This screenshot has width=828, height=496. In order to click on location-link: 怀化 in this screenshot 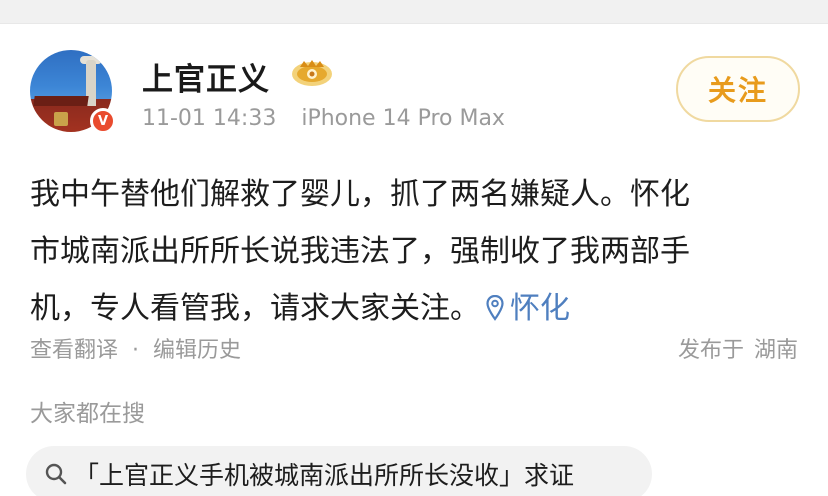, I will do `click(528, 308)`.